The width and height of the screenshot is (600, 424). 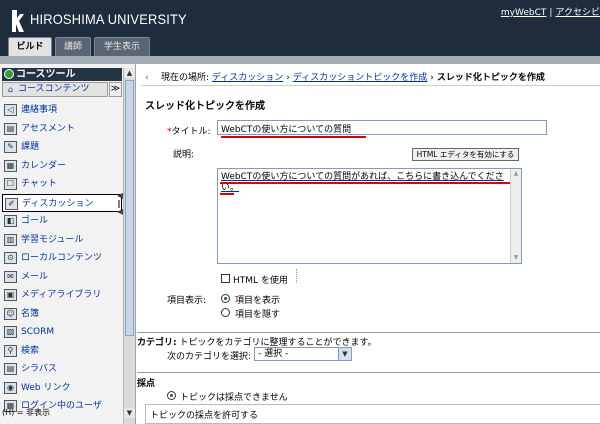 What do you see at coordinates (300, 60) in the screenshot?
I see `header-divider-bar` at bounding box center [300, 60].